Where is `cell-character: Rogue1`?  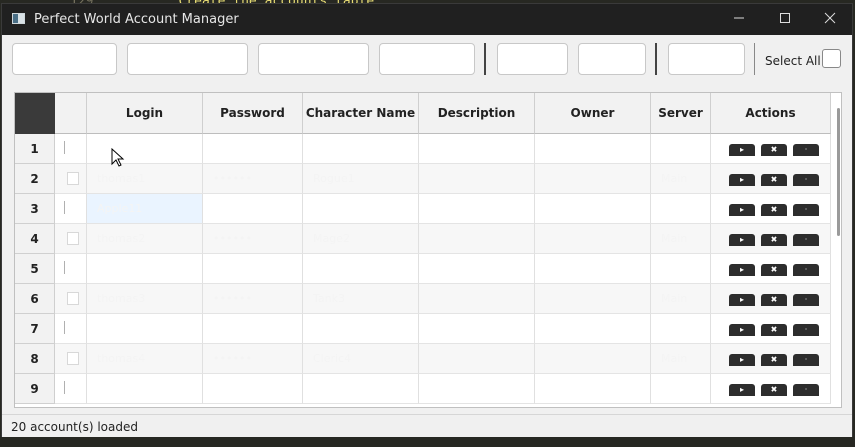 cell-character: Rogue1 is located at coordinates (361, 179).